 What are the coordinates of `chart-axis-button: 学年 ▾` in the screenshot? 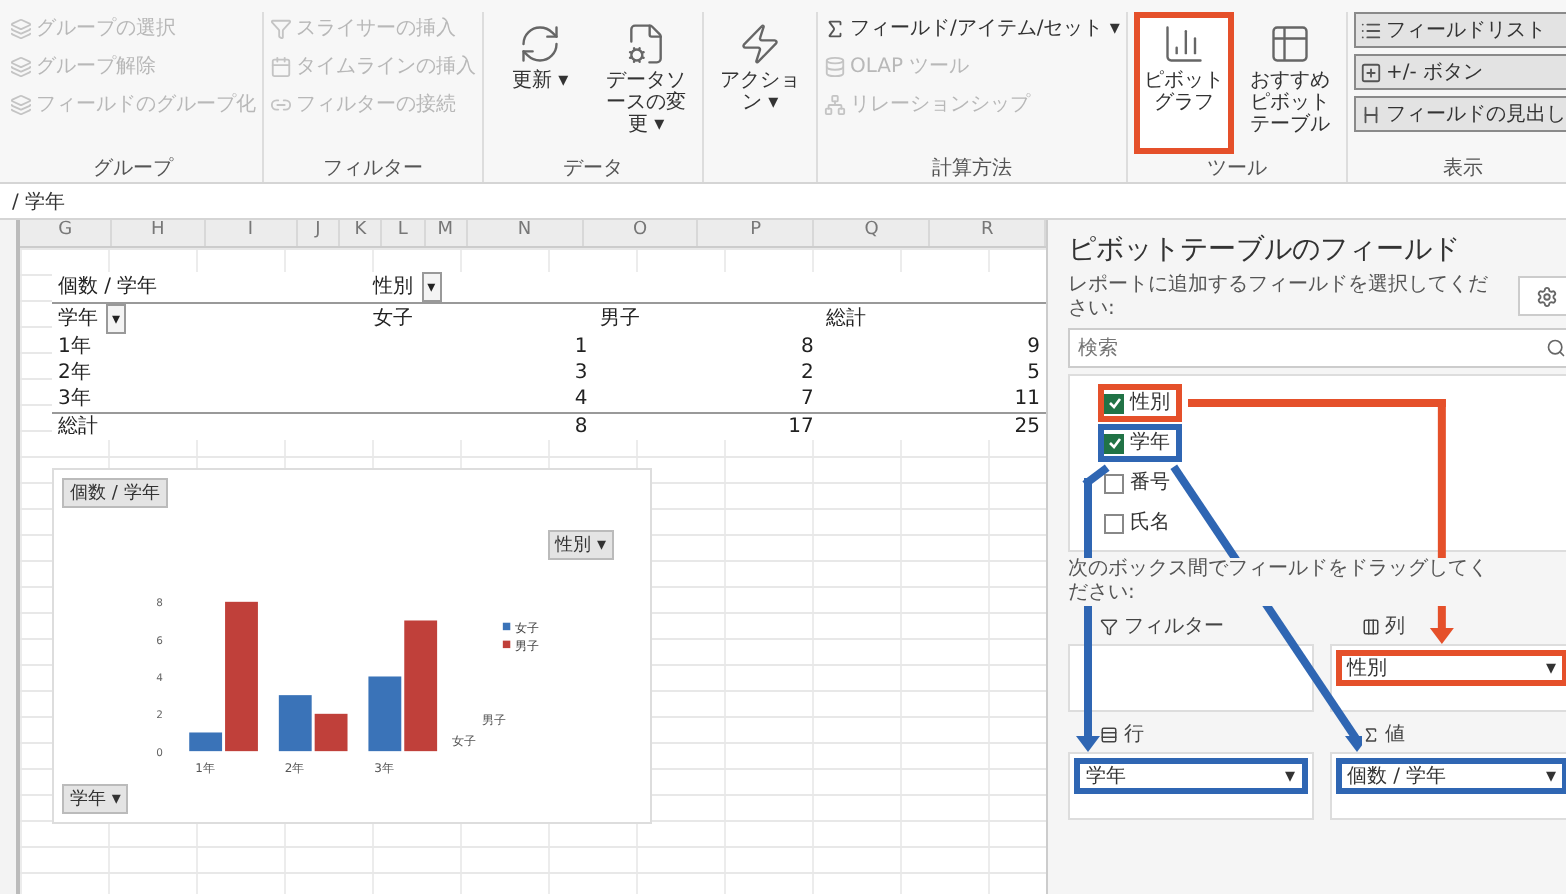 It's located at (95, 799).